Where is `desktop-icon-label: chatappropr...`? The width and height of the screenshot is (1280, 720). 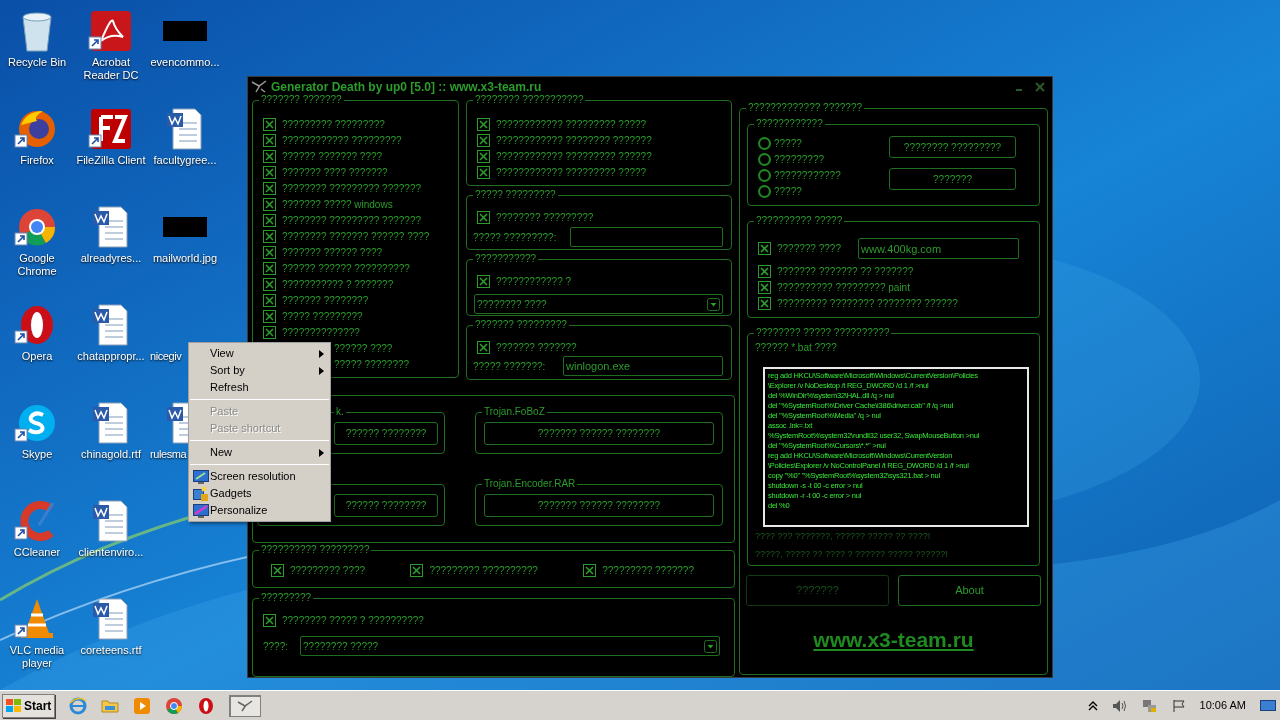 desktop-icon-label: chatappropr... is located at coordinates (111, 356).